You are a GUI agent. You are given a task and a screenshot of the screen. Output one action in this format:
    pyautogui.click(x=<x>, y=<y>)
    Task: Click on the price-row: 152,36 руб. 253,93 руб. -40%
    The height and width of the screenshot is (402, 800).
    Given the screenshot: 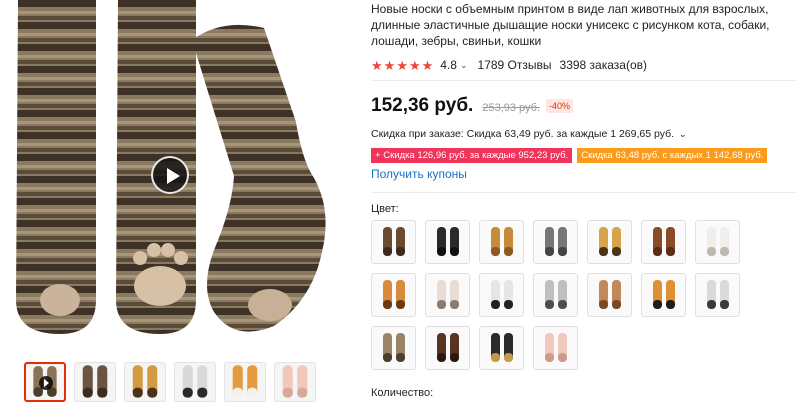 What is the action you would take?
    pyautogui.click(x=472, y=106)
    